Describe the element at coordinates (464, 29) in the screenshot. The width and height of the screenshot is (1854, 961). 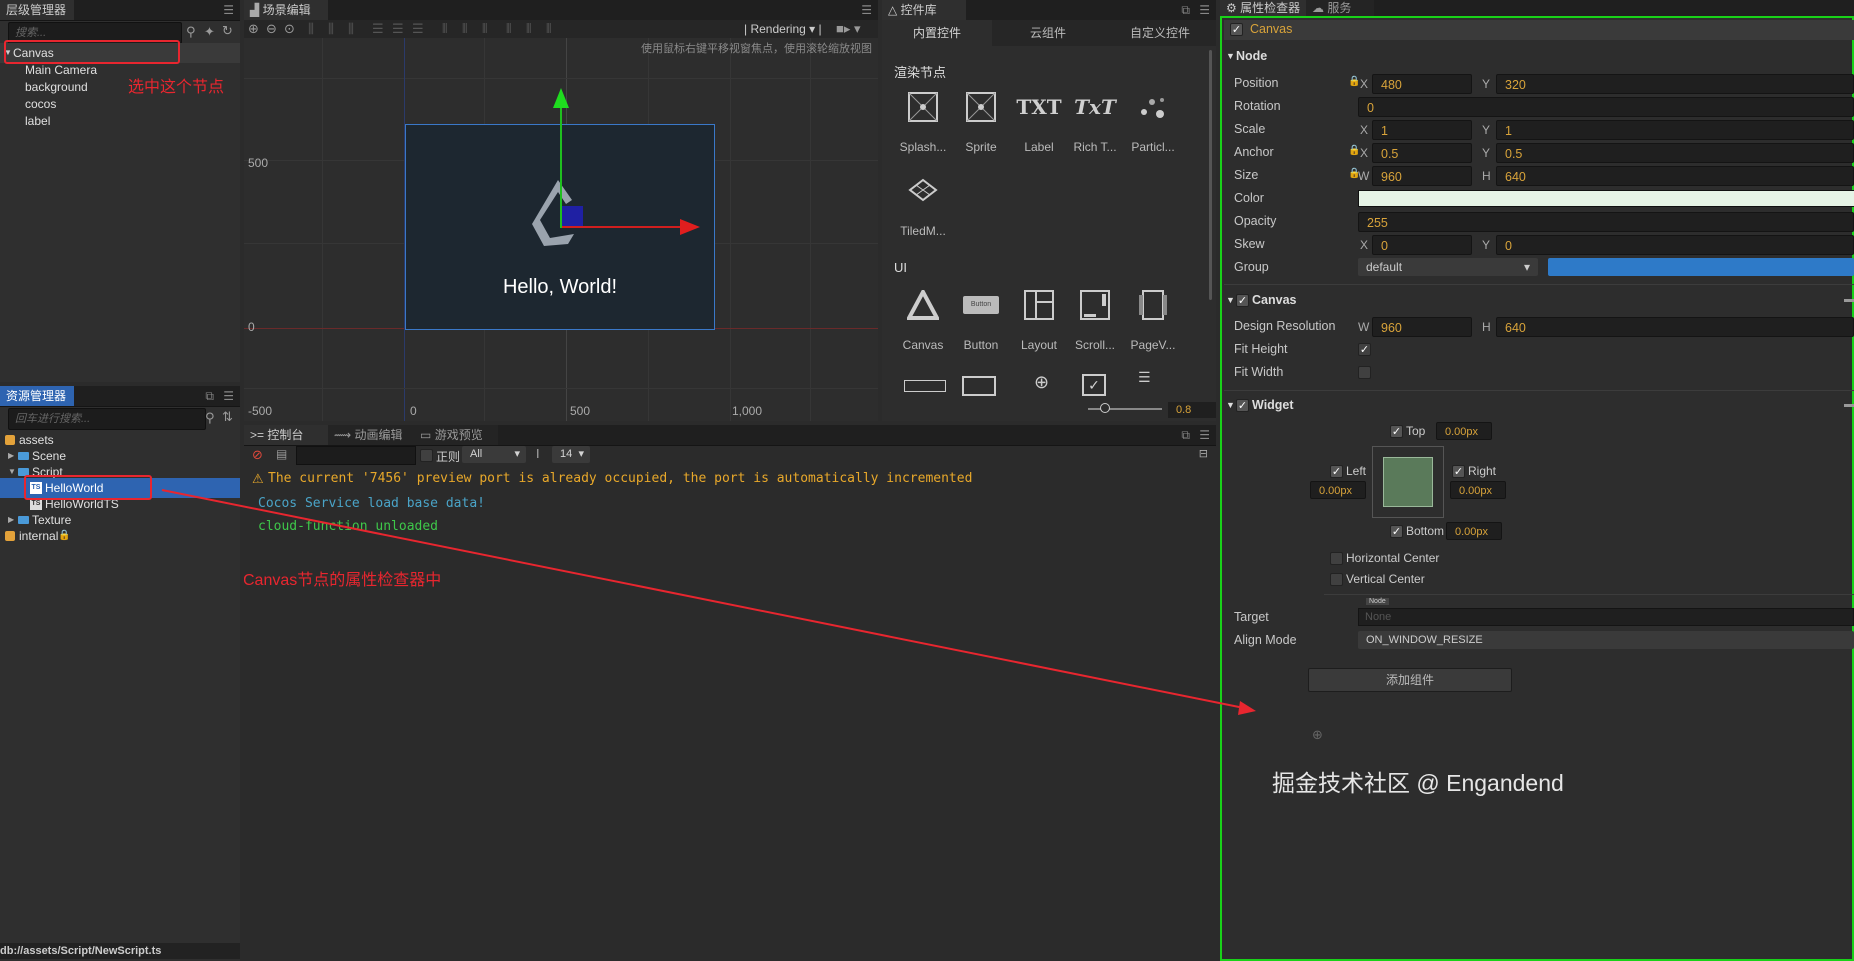
I see `distribute-v-icon: ⫴` at that location.